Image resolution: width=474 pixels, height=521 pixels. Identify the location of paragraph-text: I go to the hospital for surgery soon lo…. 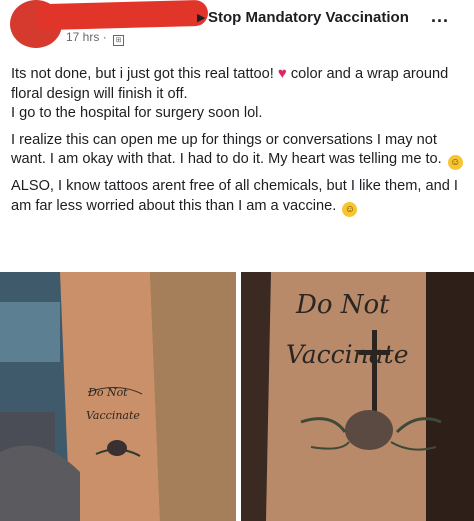
(137, 113).